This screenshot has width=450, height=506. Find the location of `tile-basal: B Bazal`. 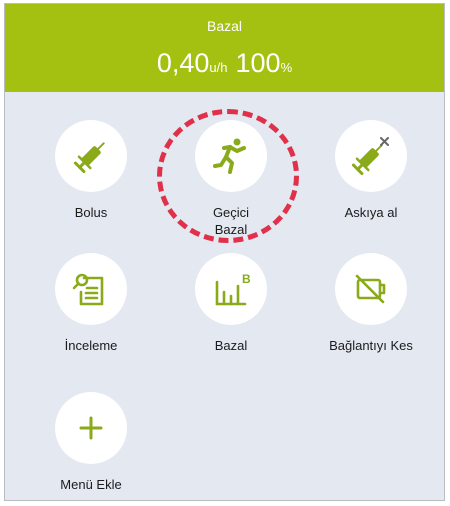

tile-basal: B Bazal is located at coordinates (231, 303).